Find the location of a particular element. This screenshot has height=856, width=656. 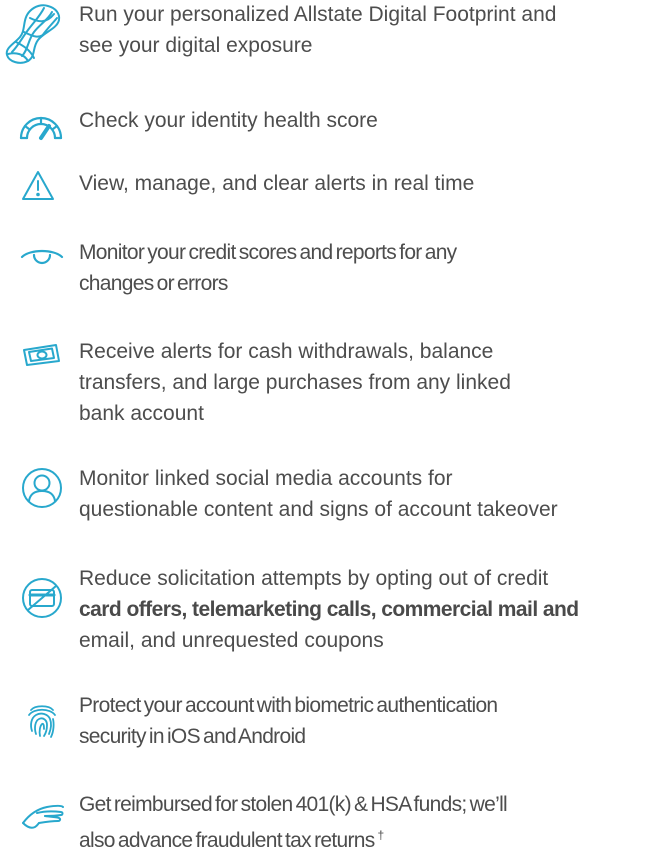

user-profile-icon is located at coordinates (42, 488).